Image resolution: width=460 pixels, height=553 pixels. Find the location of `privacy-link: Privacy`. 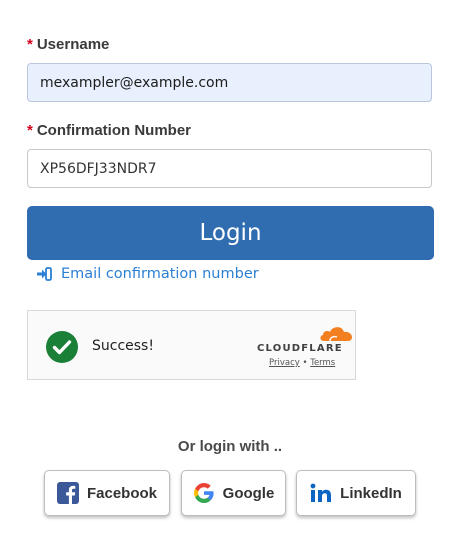

privacy-link: Privacy is located at coordinates (284, 363).